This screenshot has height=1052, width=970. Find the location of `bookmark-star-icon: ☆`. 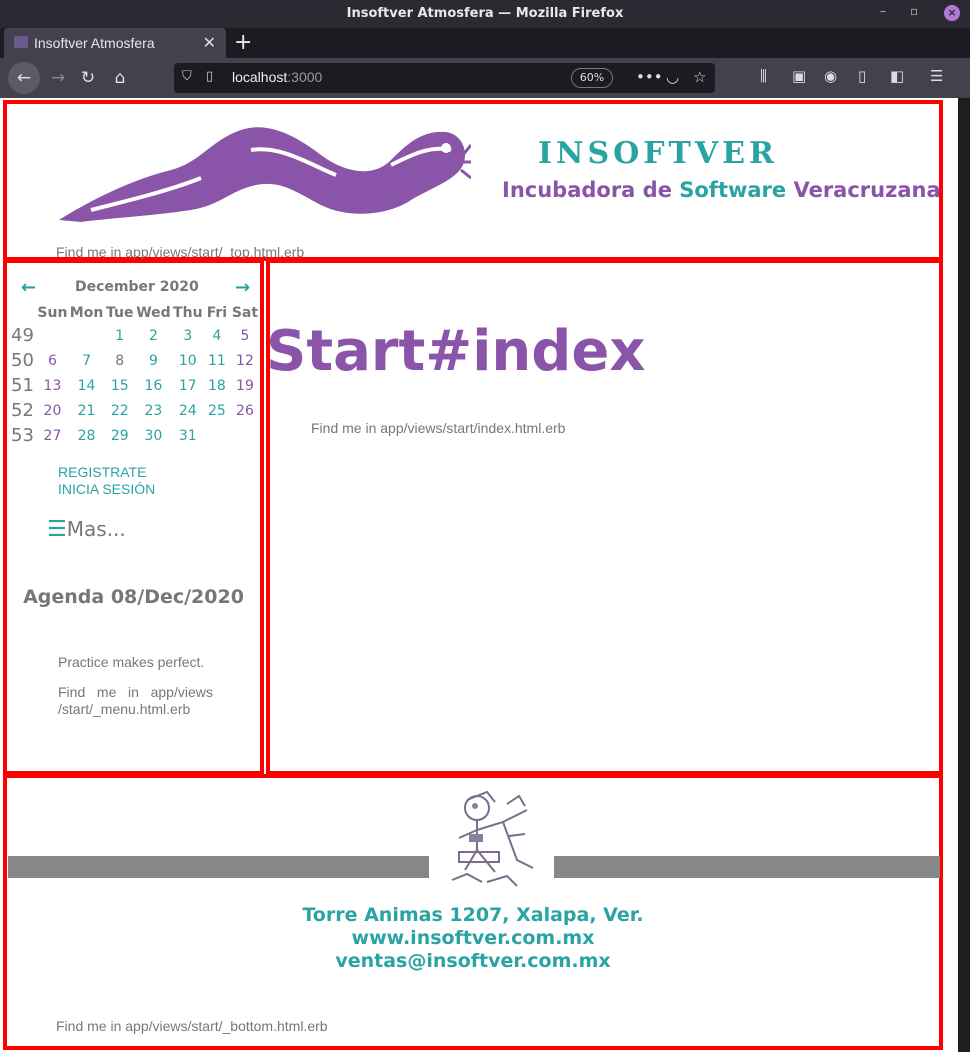

bookmark-star-icon: ☆ is located at coordinates (699, 77).